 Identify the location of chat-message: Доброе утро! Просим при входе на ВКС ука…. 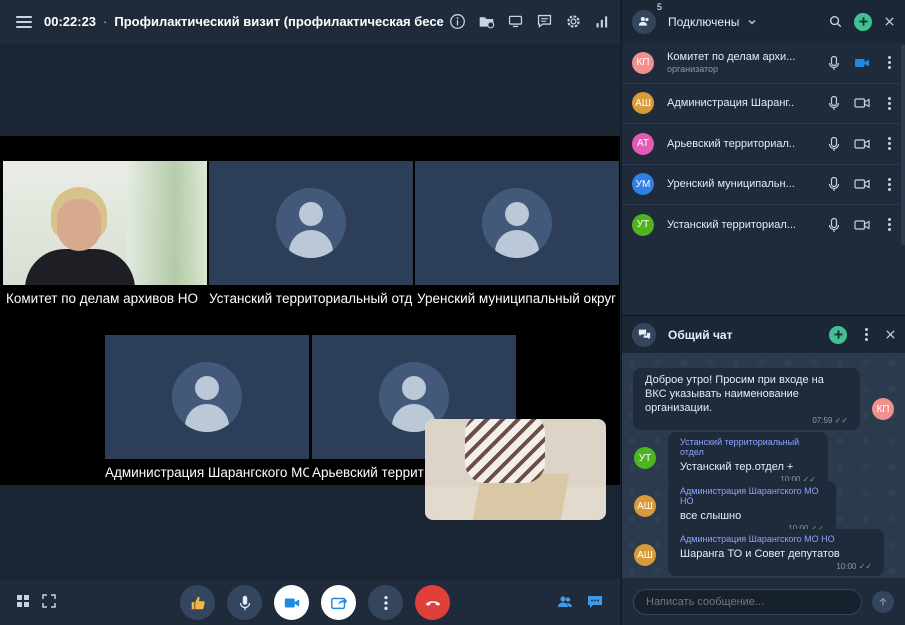
(746, 399).